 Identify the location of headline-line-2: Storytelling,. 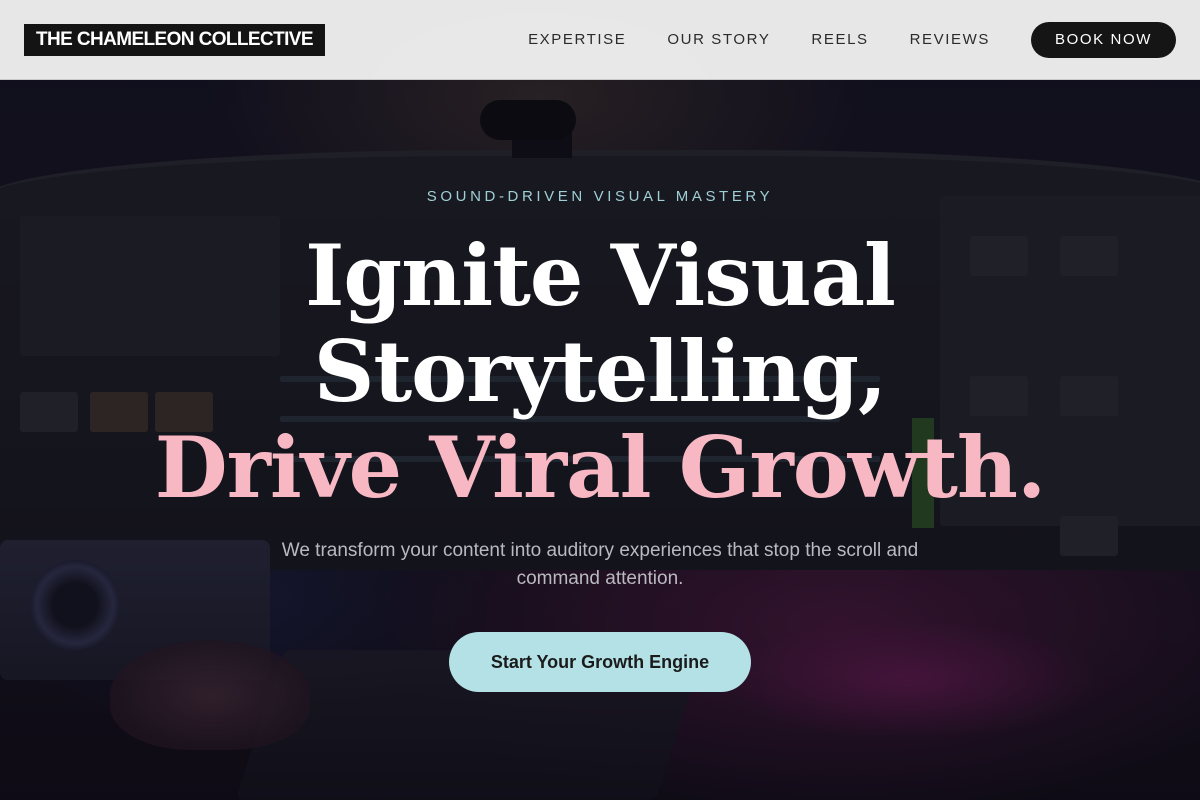
(600, 371).